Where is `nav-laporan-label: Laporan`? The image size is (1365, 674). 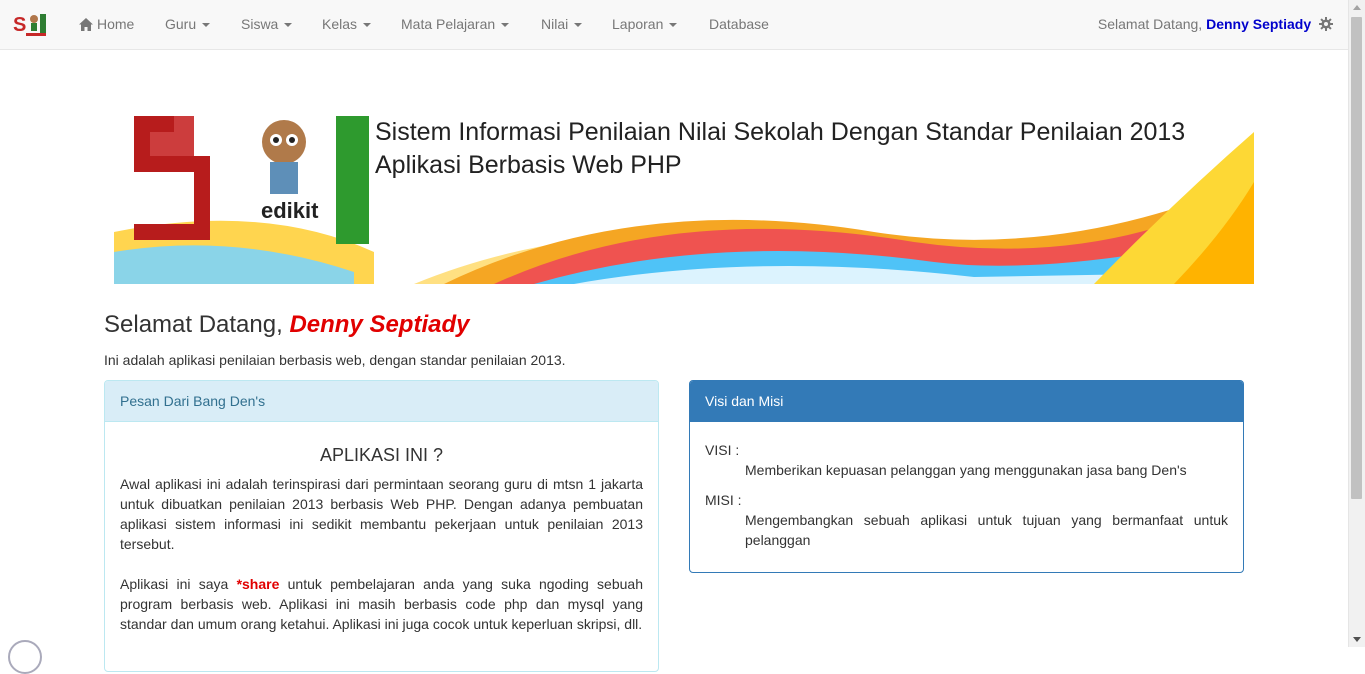 nav-laporan-label: Laporan is located at coordinates (638, 24).